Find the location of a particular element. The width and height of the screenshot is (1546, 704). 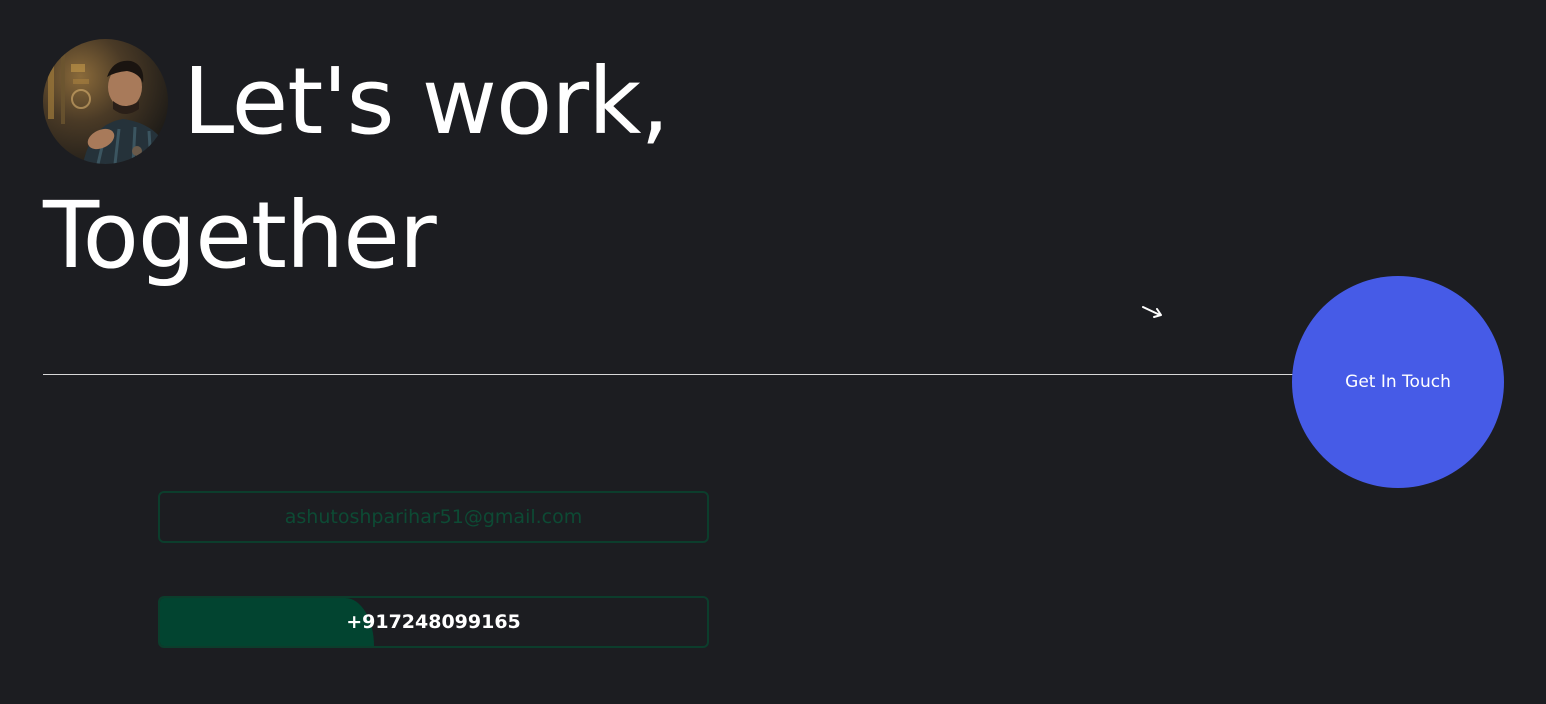

phone-button: +917248099165 is located at coordinates (433, 622).